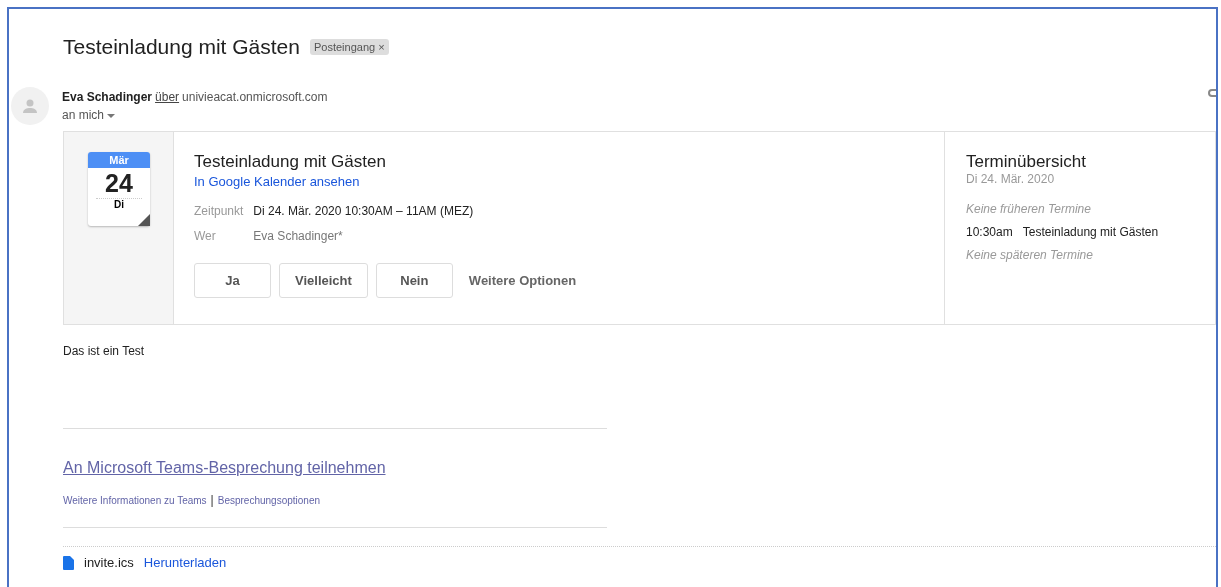 Image resolution: width=1221 pixels, height=587 pixels. I want to click on calendar-day: 24, so click(119, 183).